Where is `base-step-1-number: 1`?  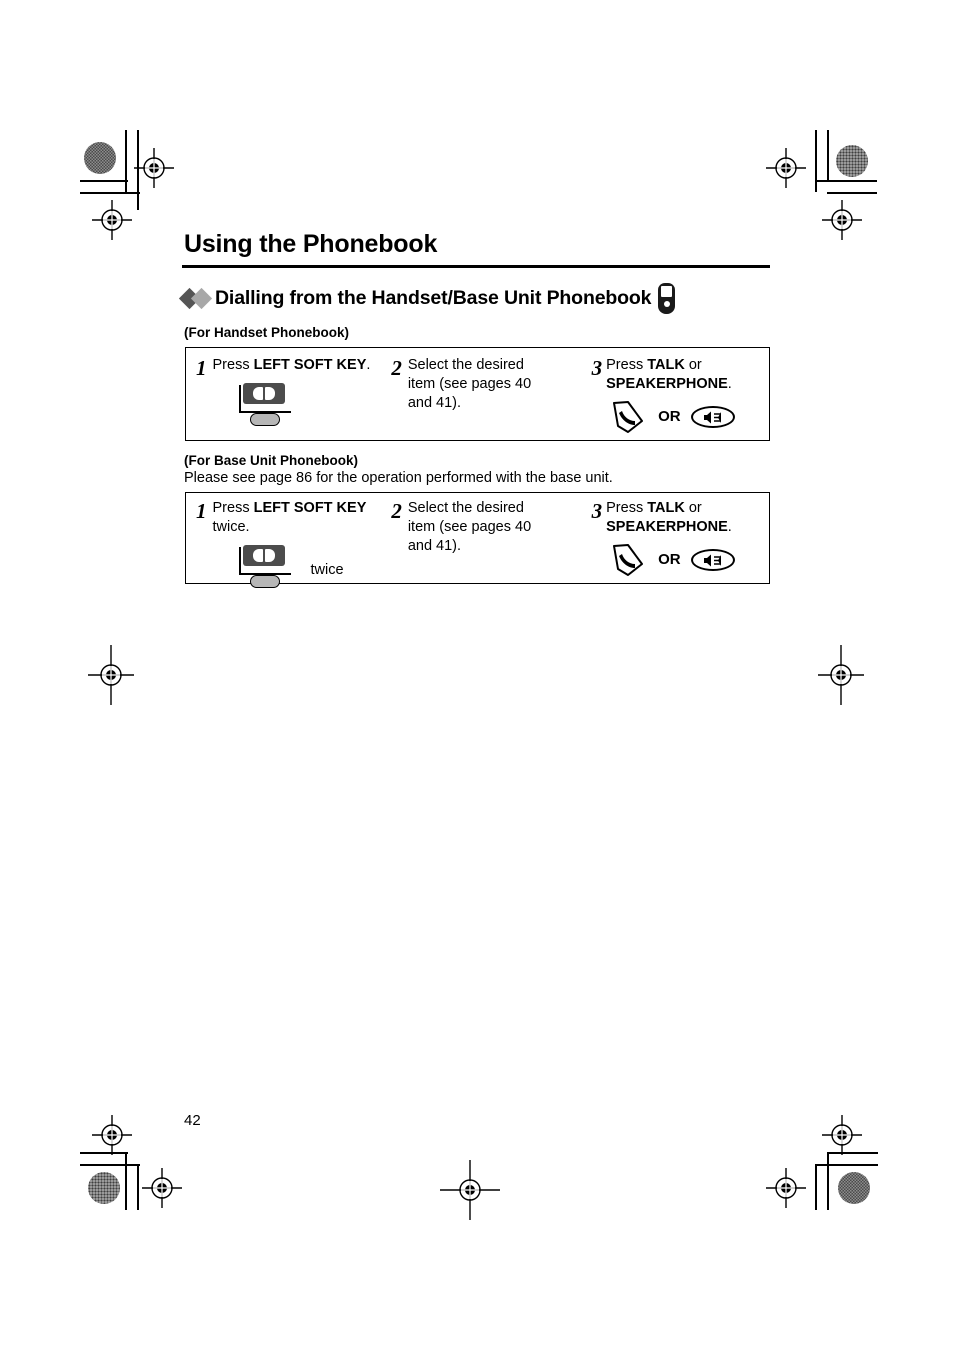
base-step-1-number: 1 is located at coordinates (201, 511).